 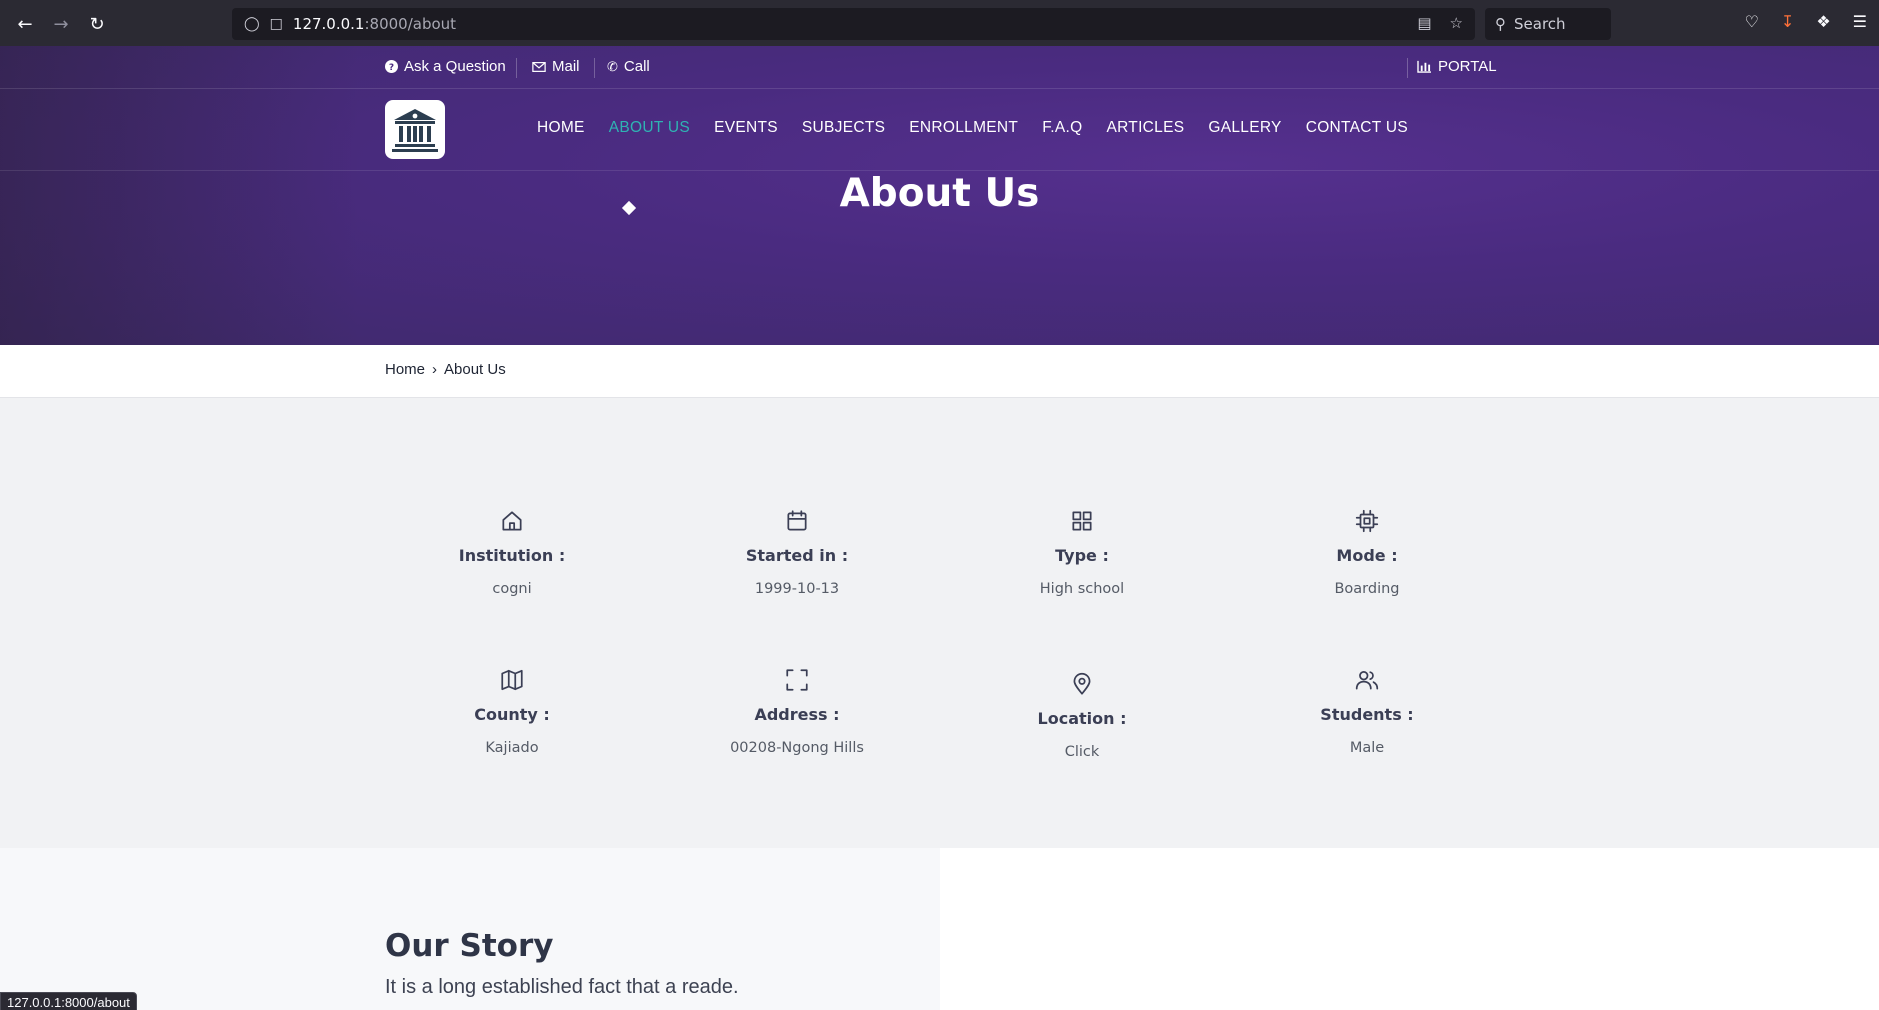 I want to click on users-icon, so click(x=1367, y=680).